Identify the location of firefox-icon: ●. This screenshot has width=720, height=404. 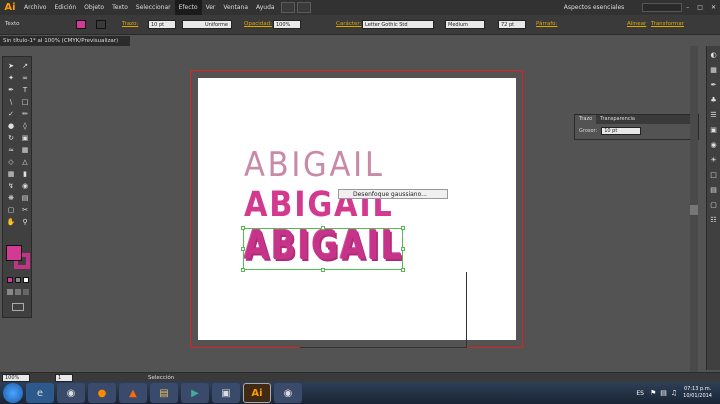
(102, 393).